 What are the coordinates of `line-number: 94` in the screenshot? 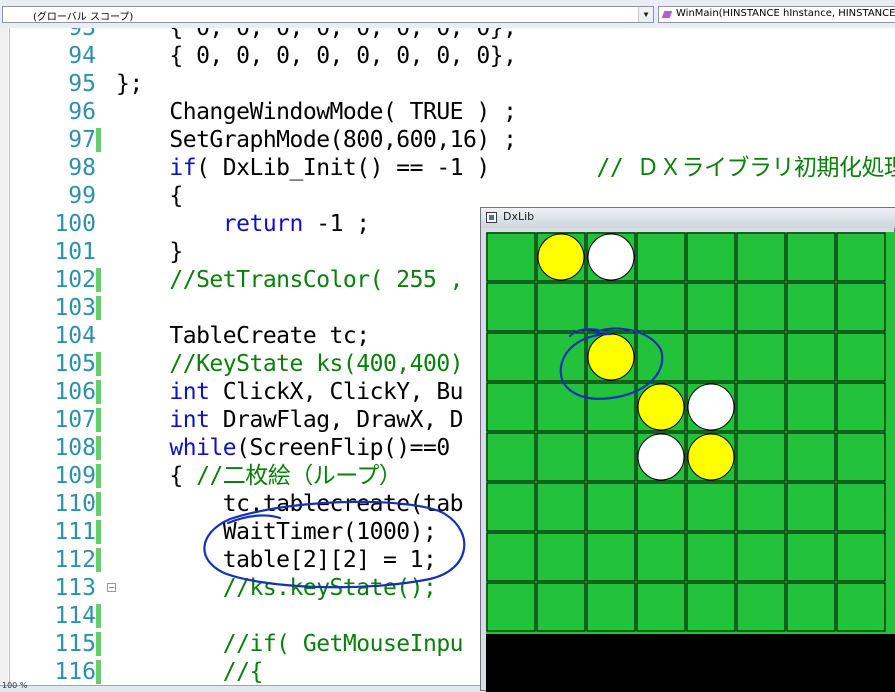 It's located at (82, 56).